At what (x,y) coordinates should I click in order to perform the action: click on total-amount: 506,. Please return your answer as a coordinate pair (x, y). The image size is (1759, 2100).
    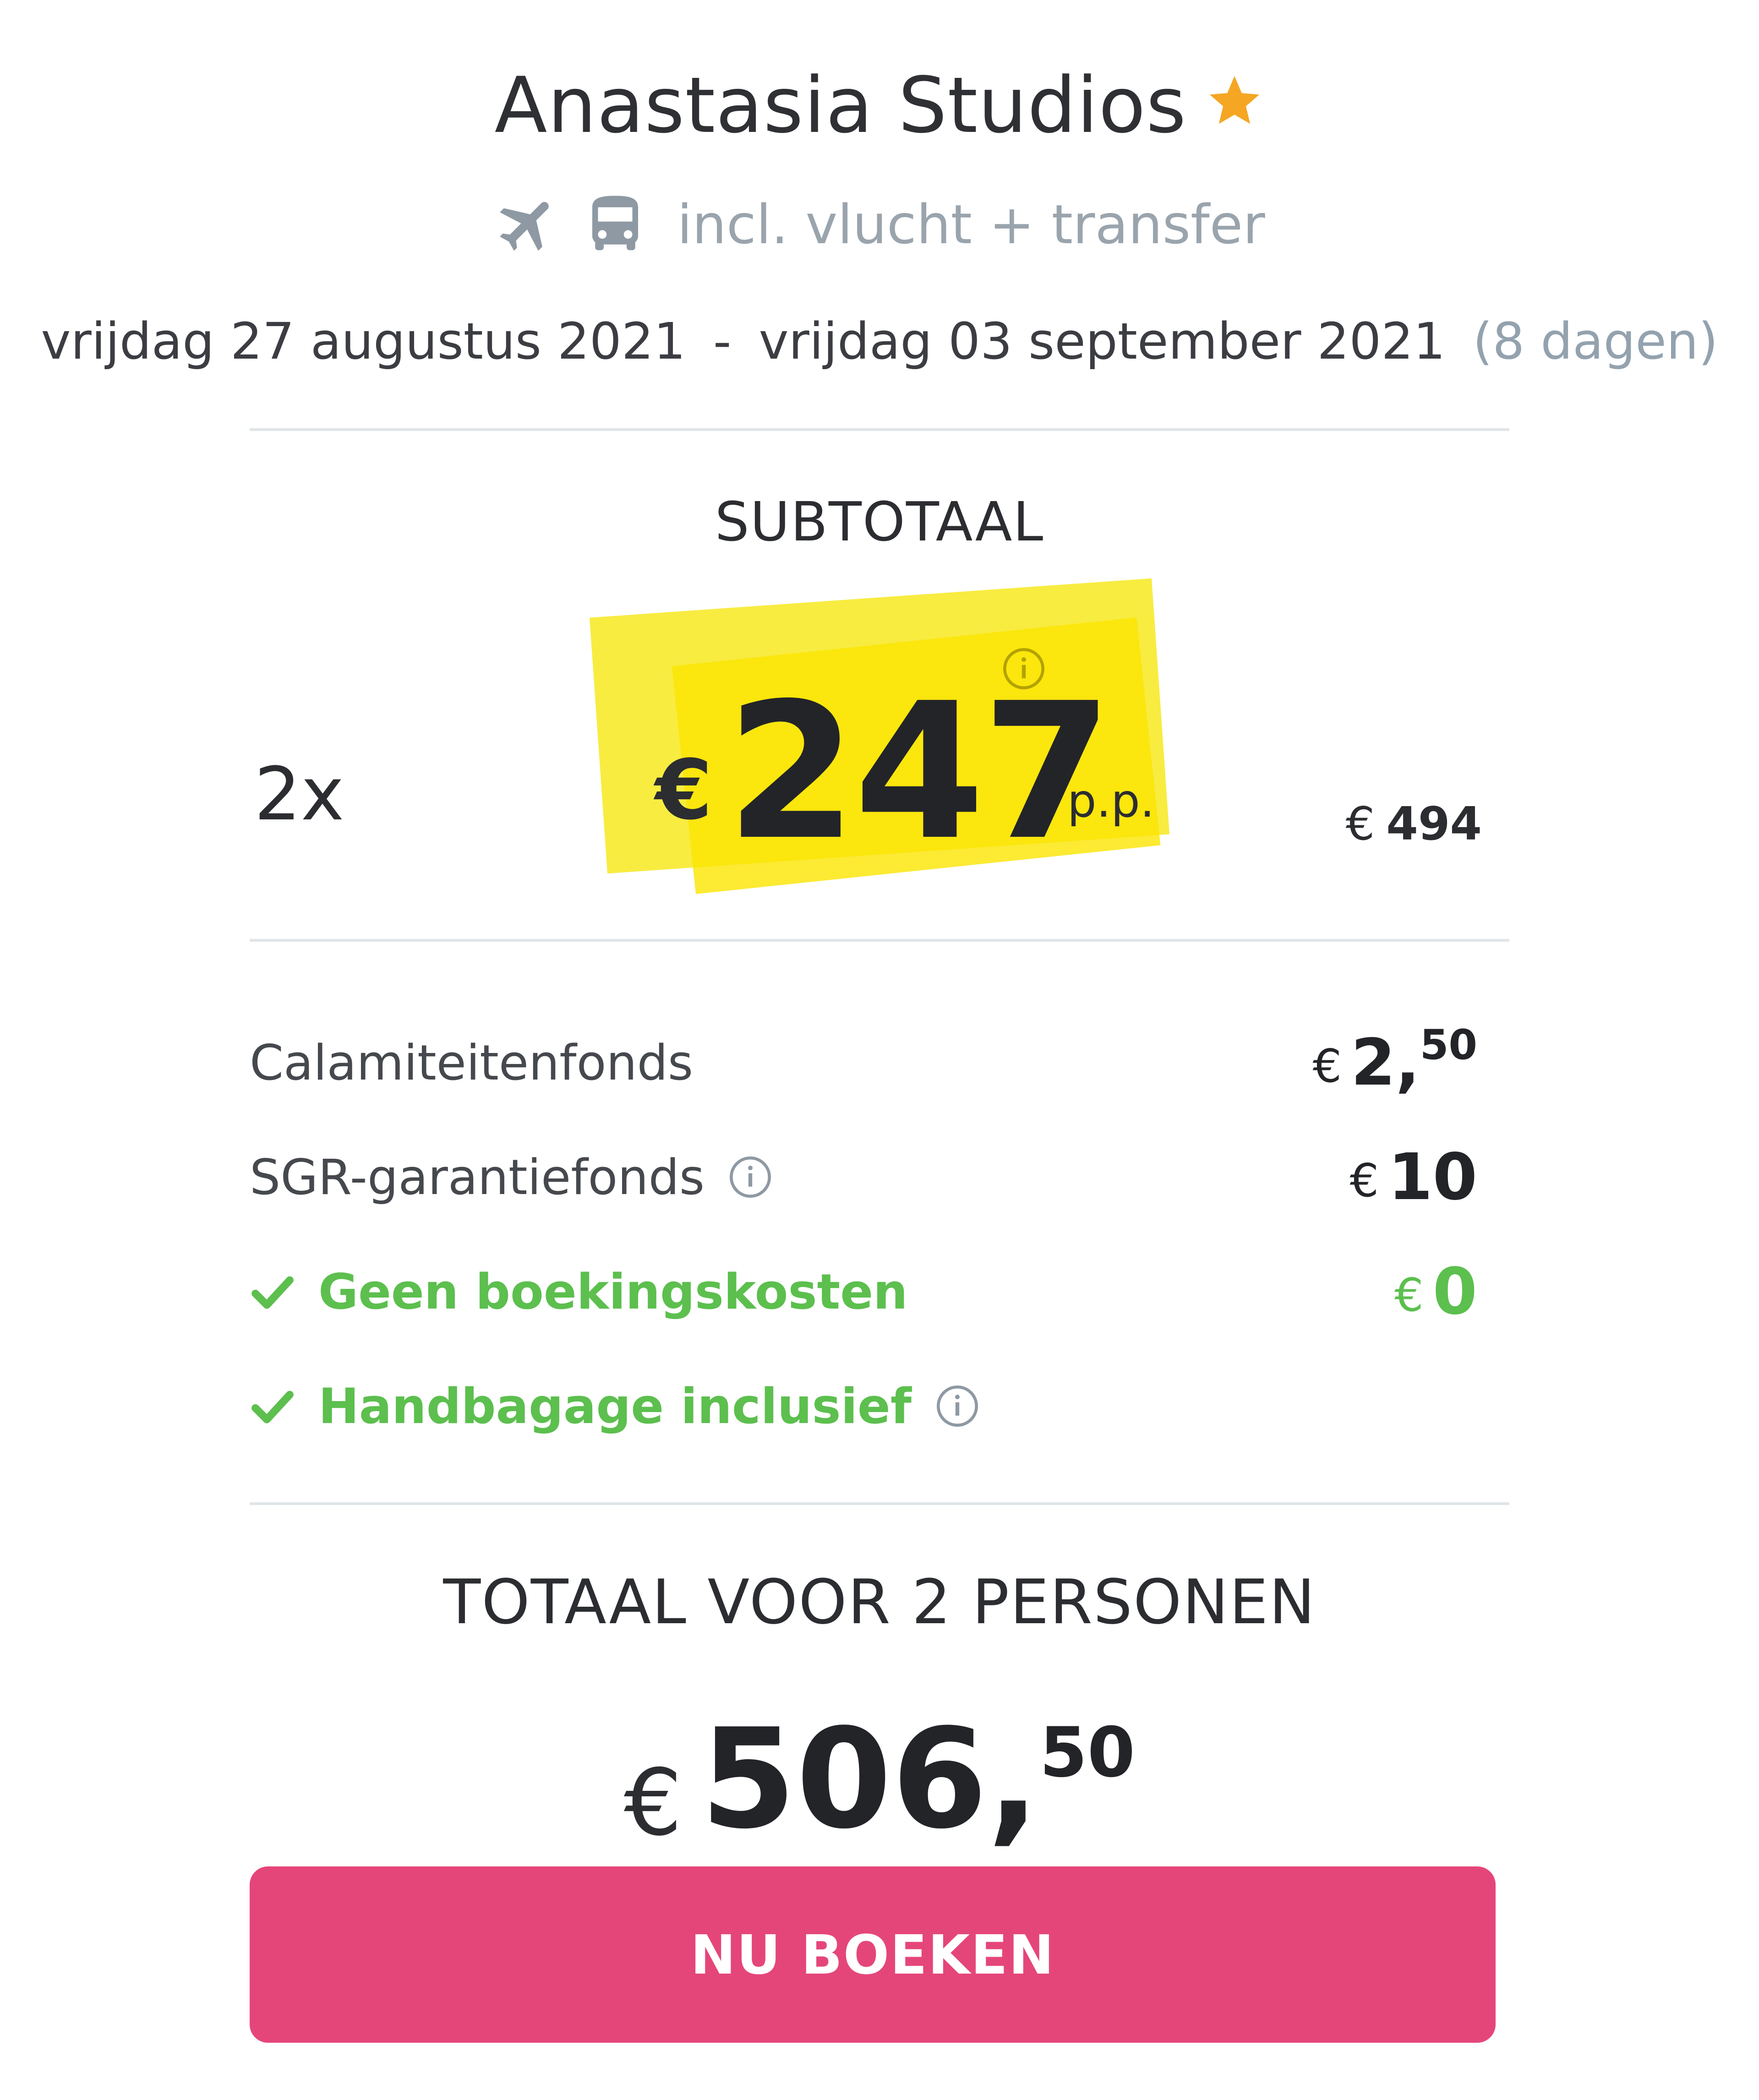
    Looking at the image, I should click on (870, 1779).